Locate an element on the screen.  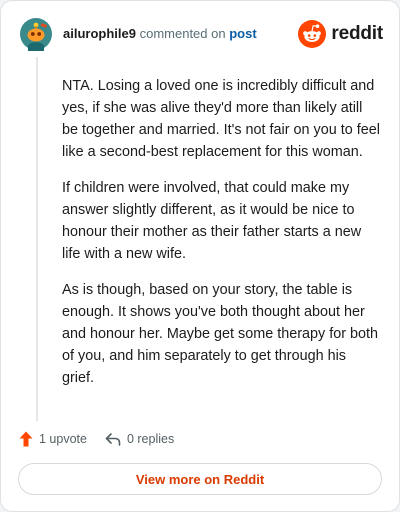
reddit-wordmark: reddit is located at coordinates (357, 33).